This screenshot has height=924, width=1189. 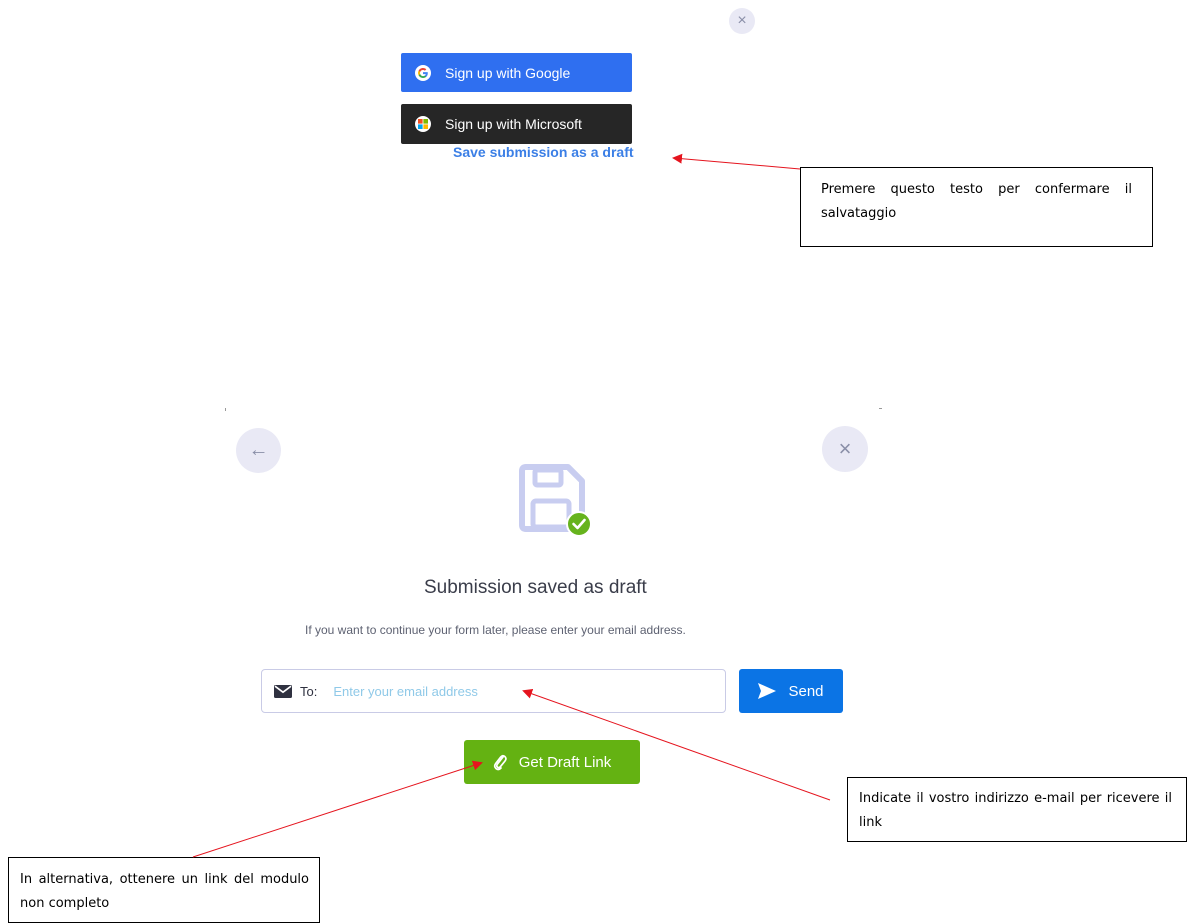 I want to click on arrow-to-save-link, so click(x=736, y=161).